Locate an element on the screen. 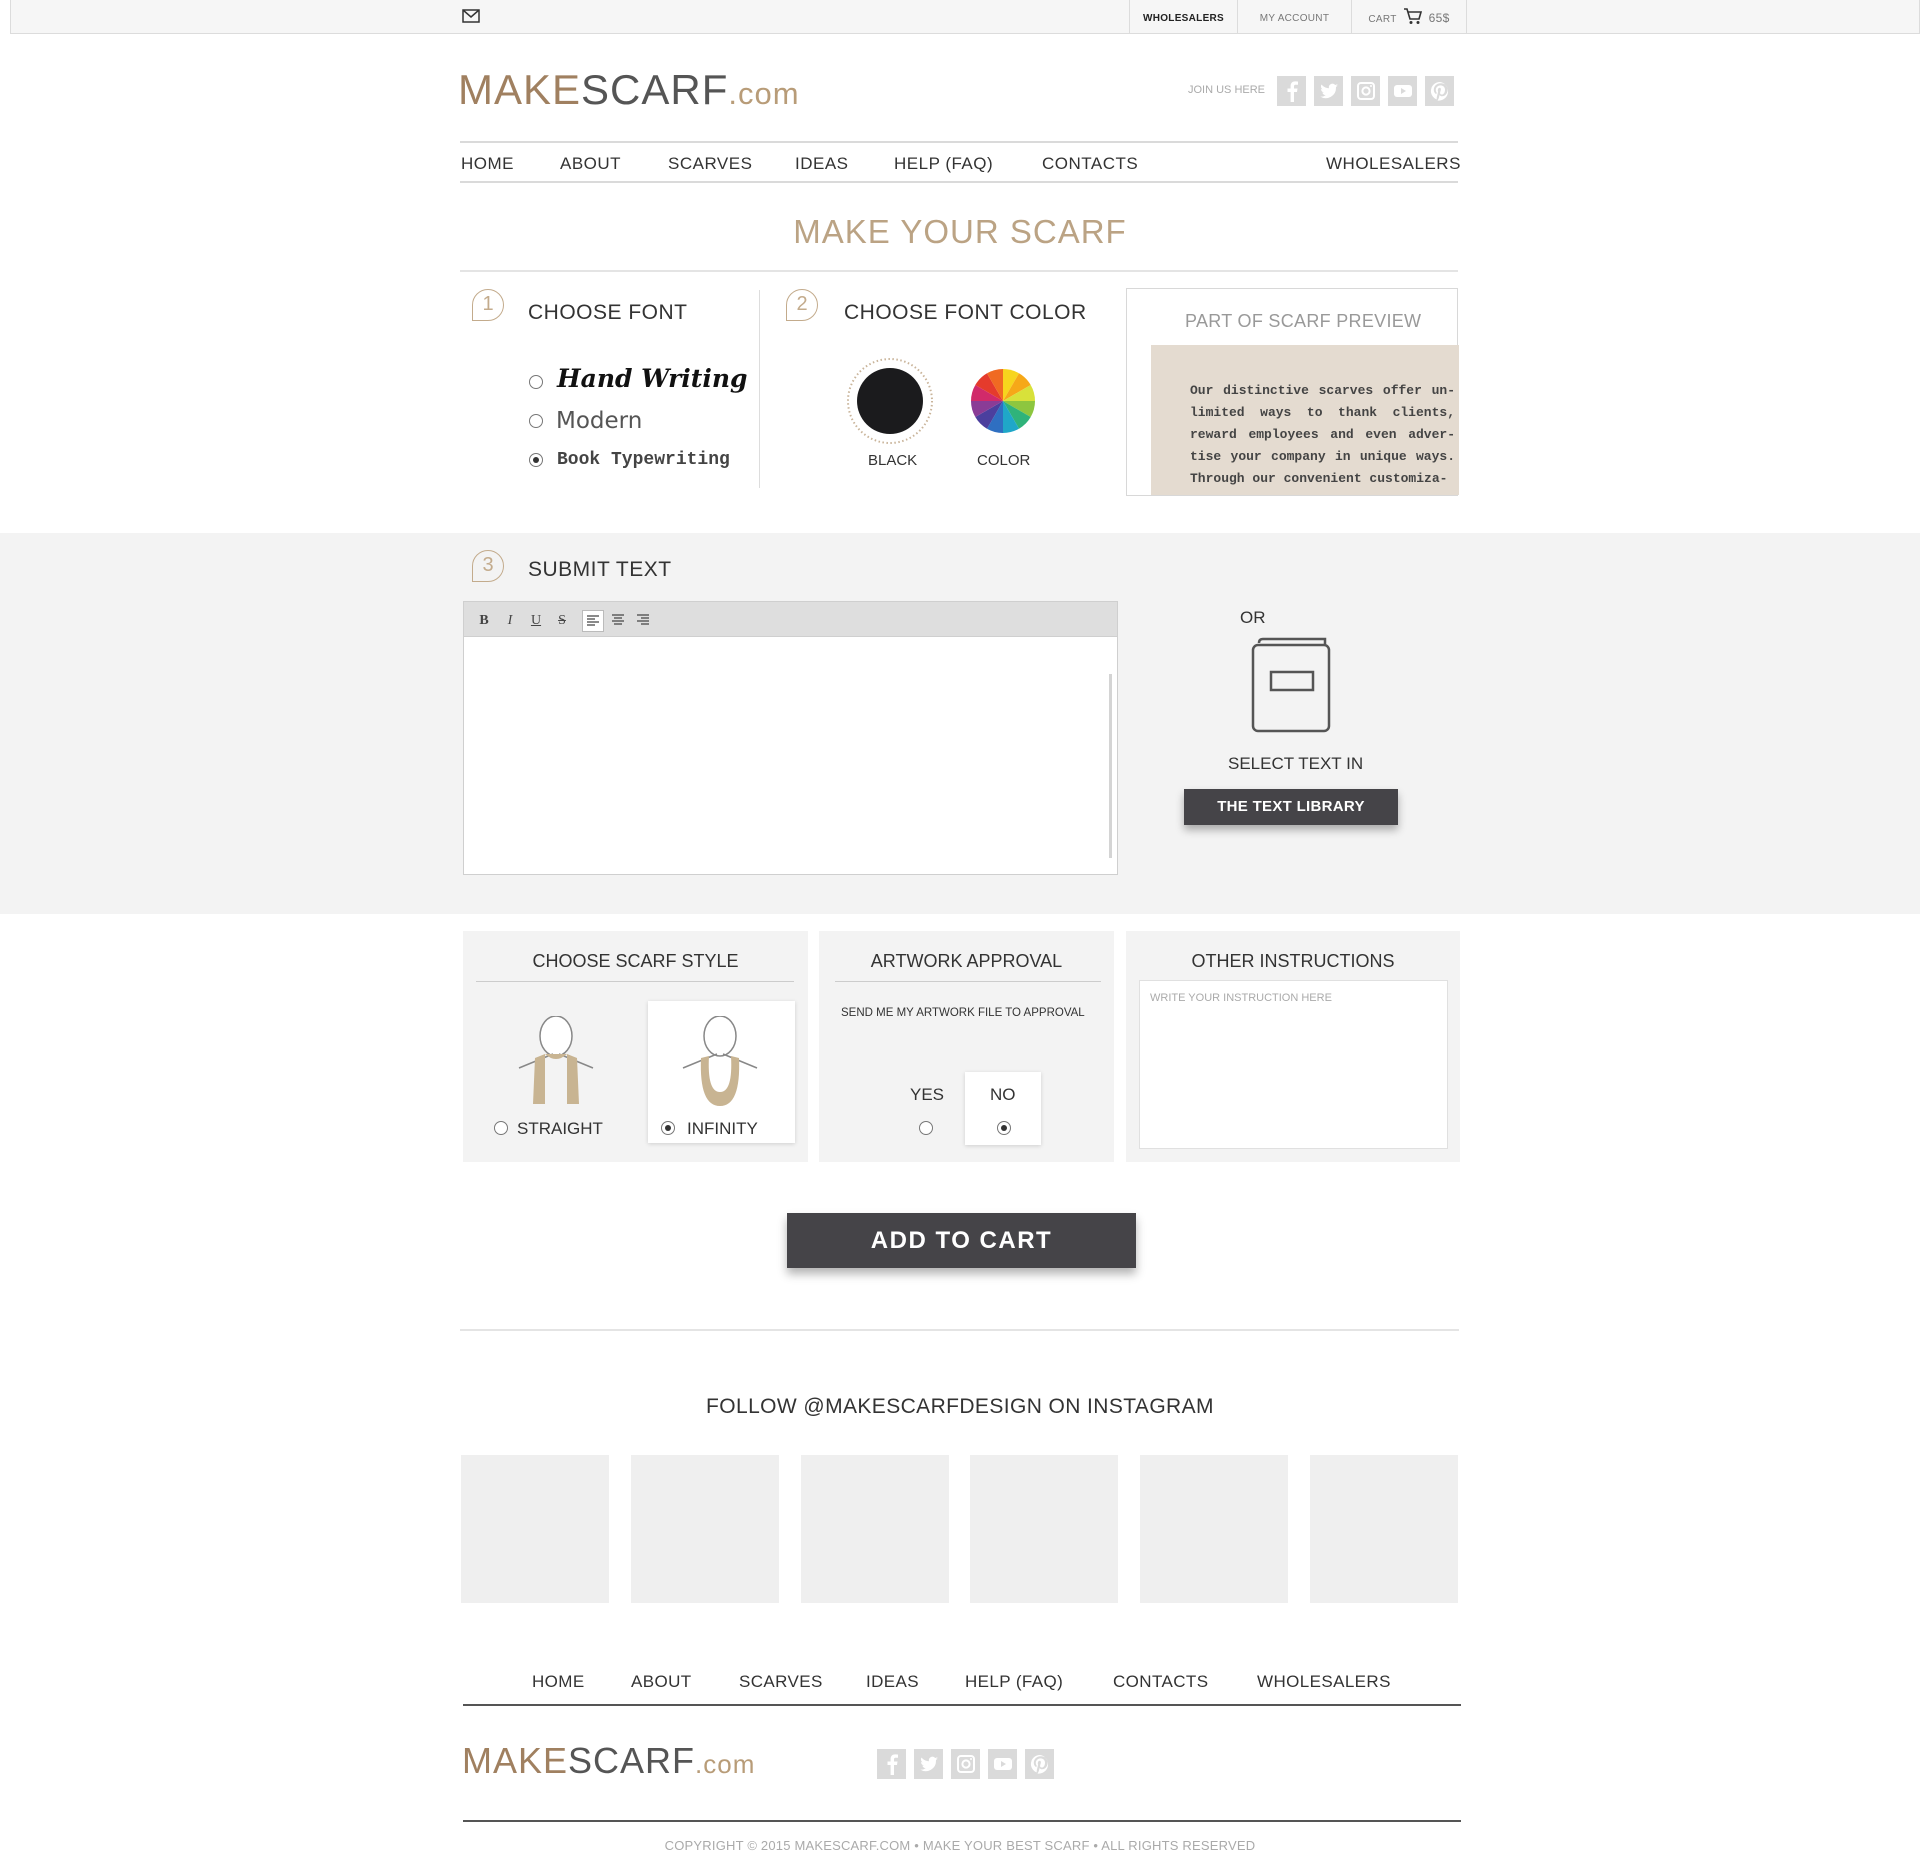  font-handwriting-radio is located at coordinates (536, 382).